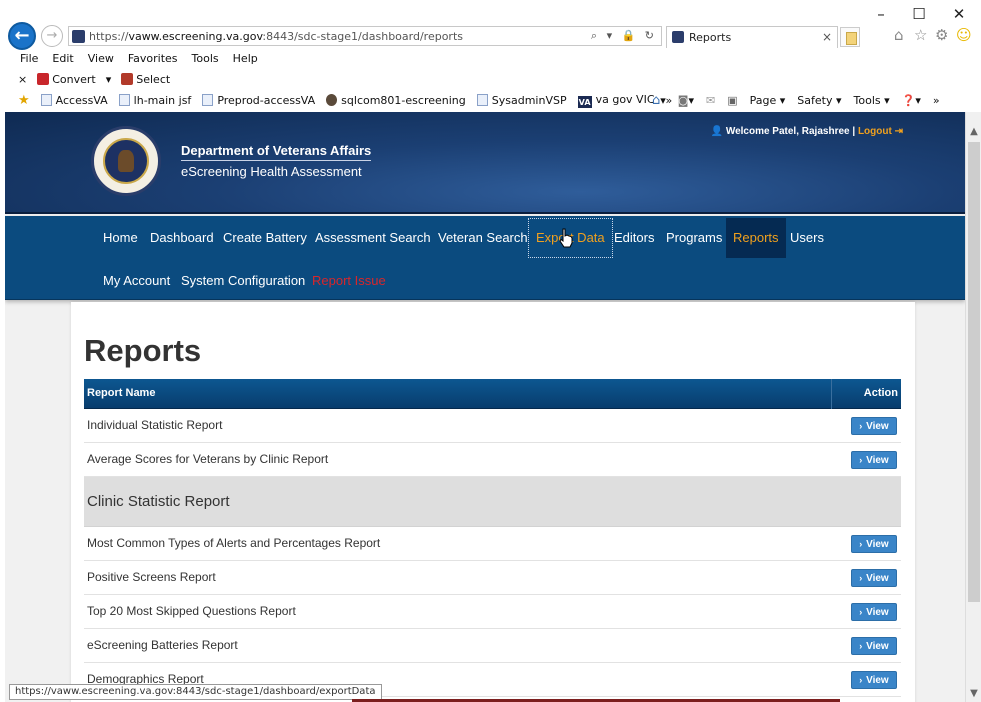 This screenshot has width=981, height=702. Describe the element at coordinates (624, 36) in the screenshot. I see `address-actions-icon: ⌕ ▾ 🔒 ↻` at that location.